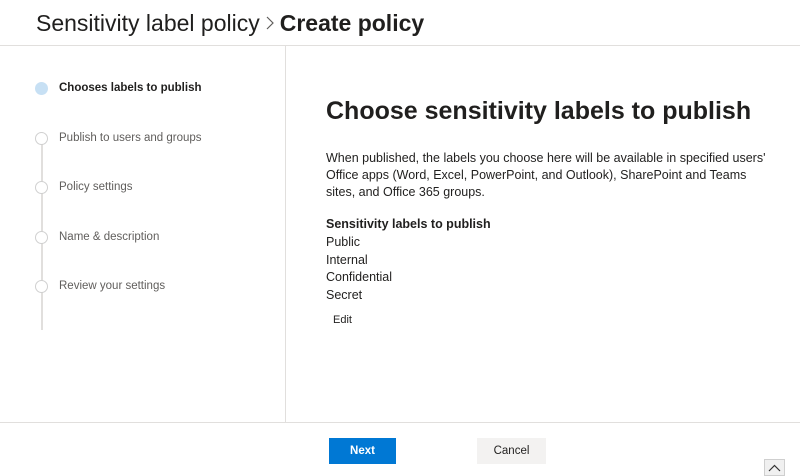 The width and height of the screenshot is (800, 476). I want to click on step-label: Policy settings, so click(96, 187).